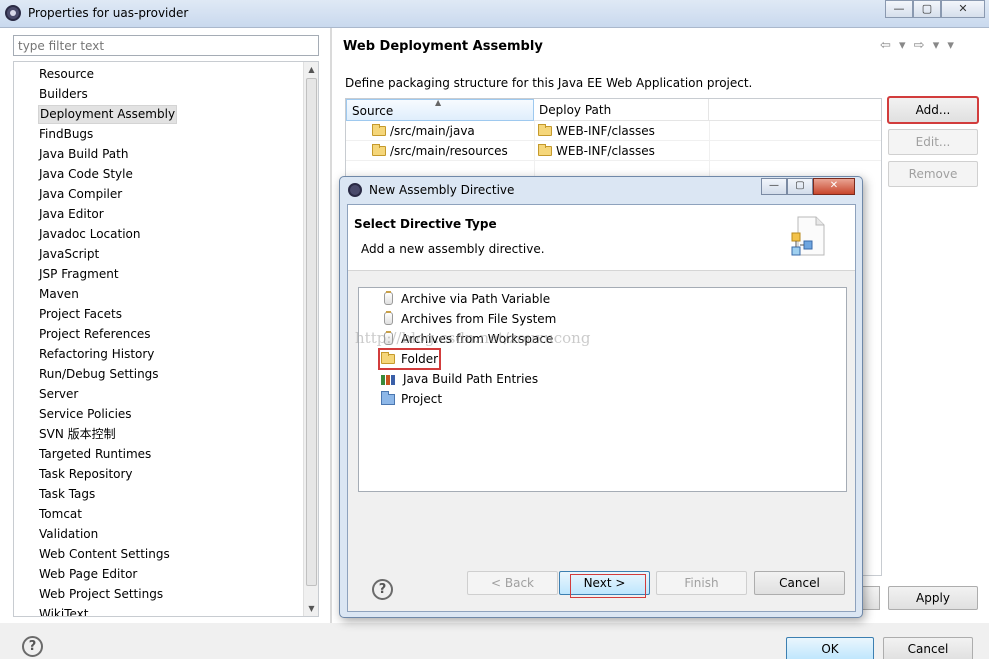  I want to click on cancel-button: Cancel, so click(928, 648).